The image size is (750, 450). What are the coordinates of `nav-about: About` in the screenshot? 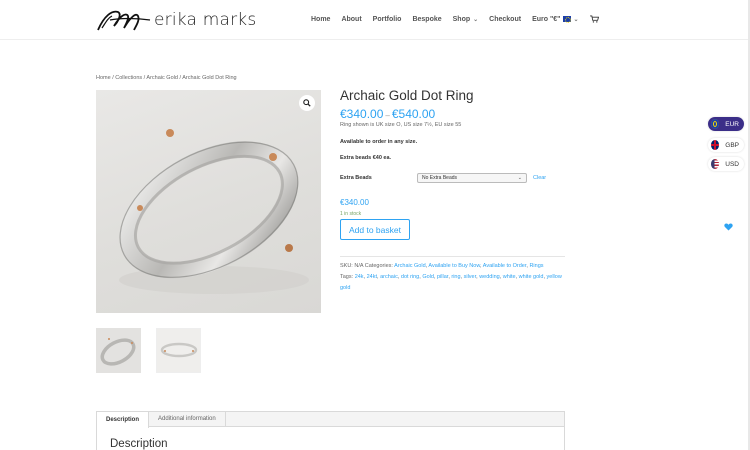 It's located at (351, 19).